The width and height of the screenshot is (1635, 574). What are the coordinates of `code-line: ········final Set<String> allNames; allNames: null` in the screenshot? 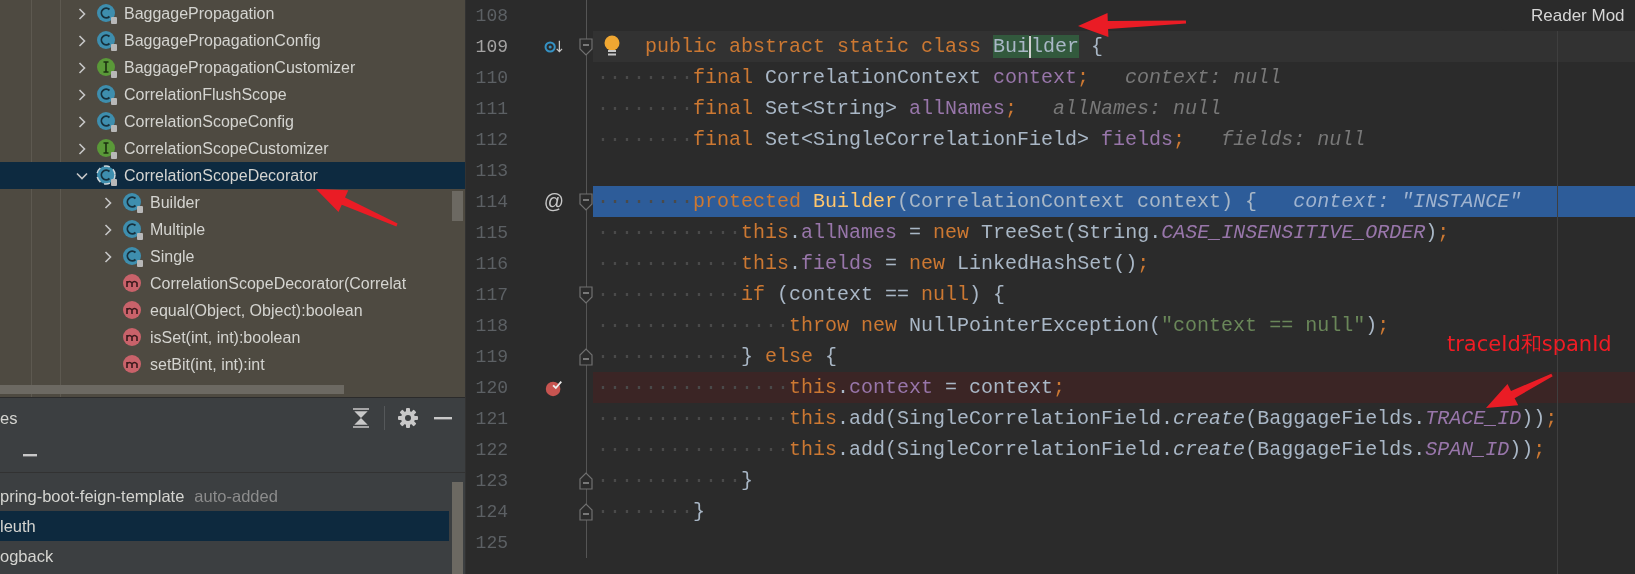 It's located at (909, 108).